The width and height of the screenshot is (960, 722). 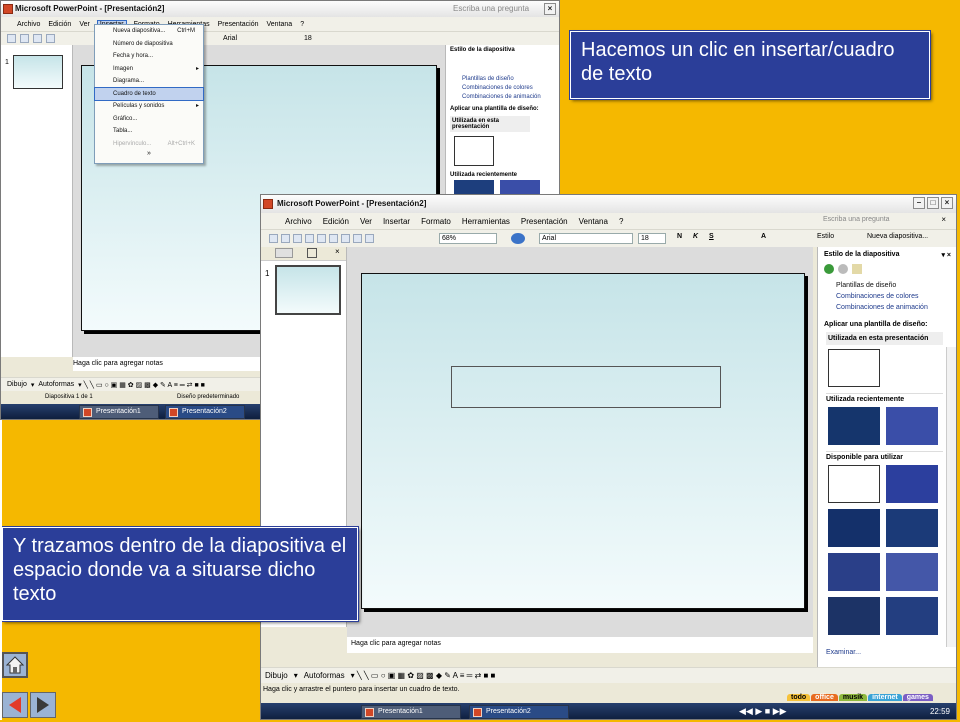 What do you see at coordinates (519, 712) in the screenshot?
I see `front-taskbar-presentacion2: Presentación2` at bounding box center [519, 712].